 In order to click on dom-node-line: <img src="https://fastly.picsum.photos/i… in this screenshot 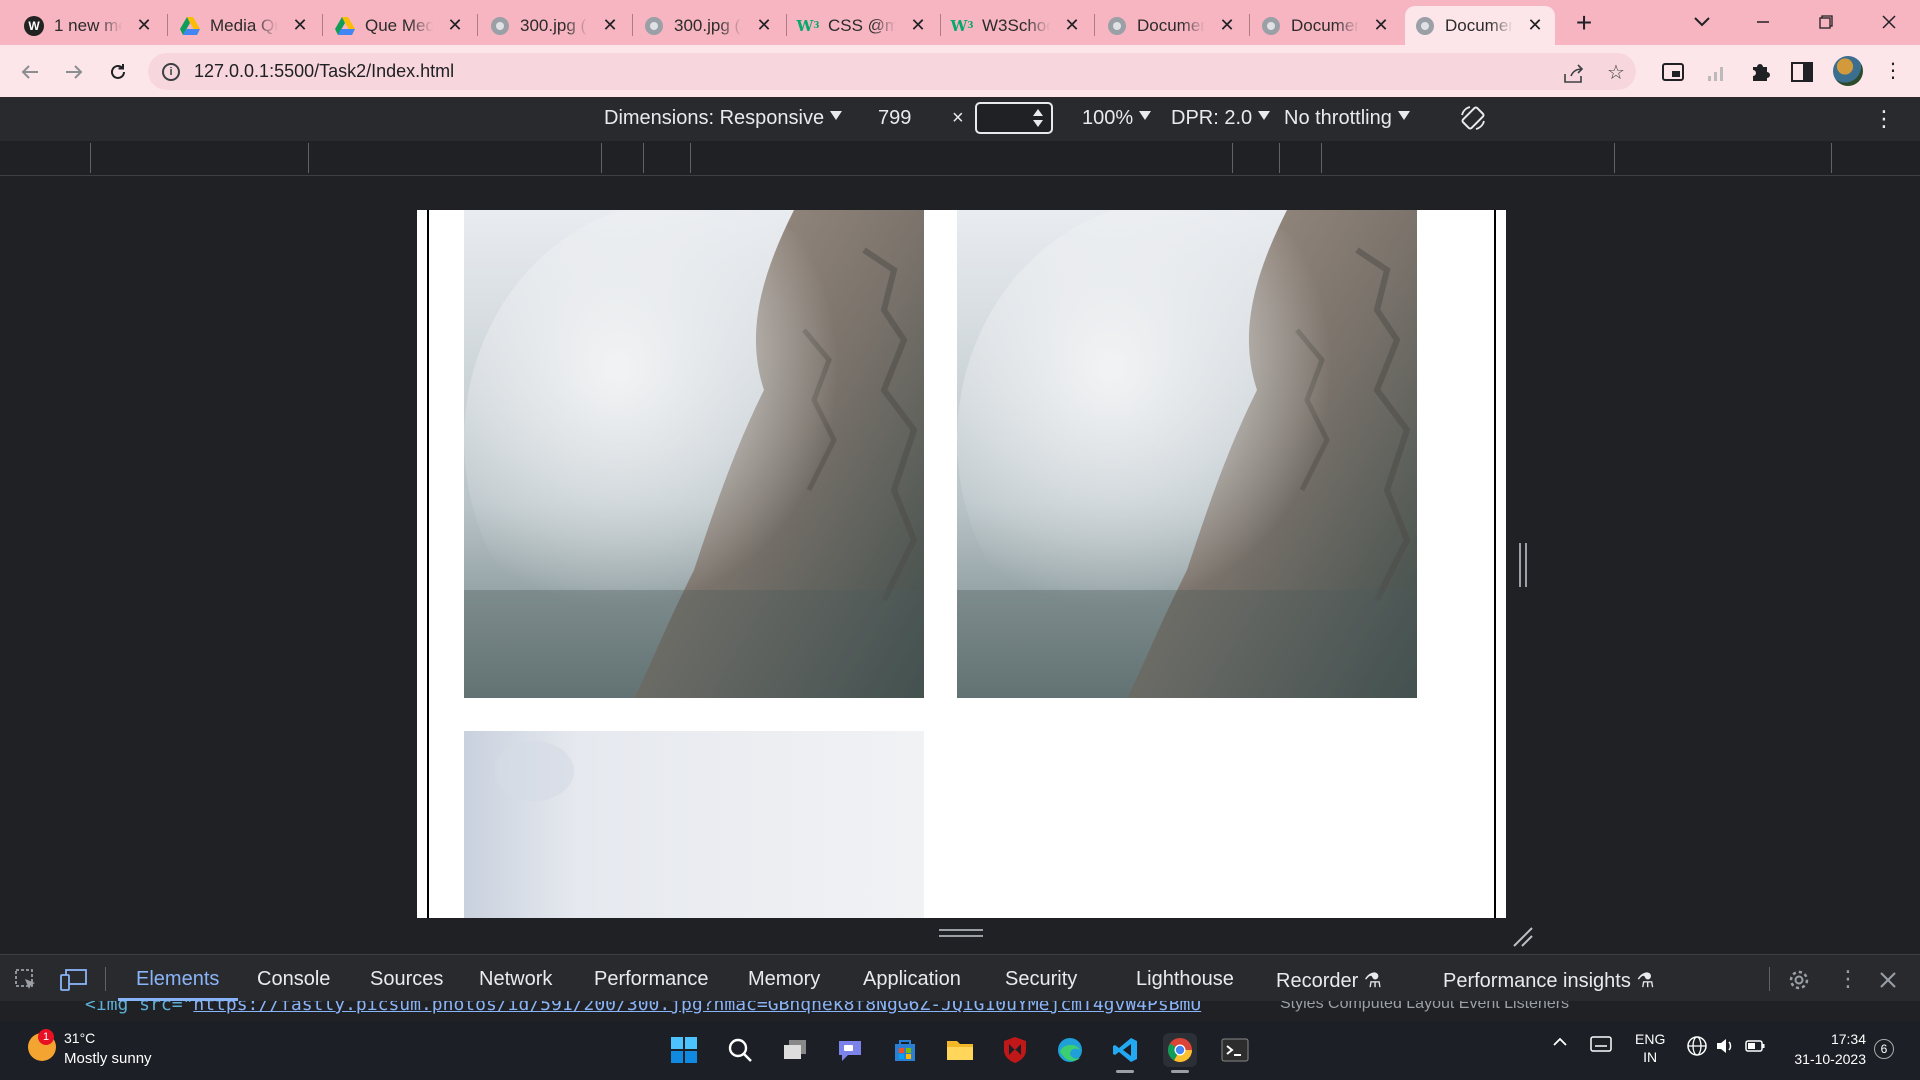, I will do `click(643, 1008)`.